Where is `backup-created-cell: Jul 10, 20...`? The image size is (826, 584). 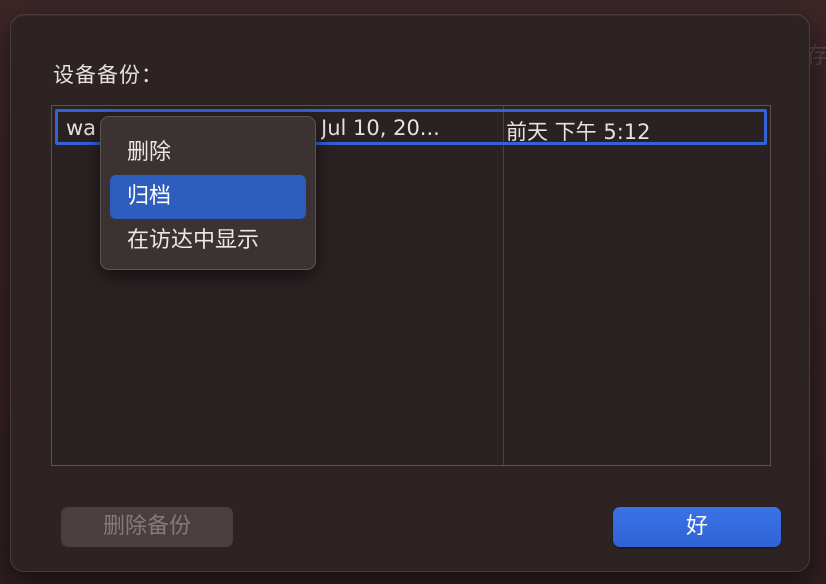
backup-created-cell: Jul 10, 20... is located at coordinates (380, 128).